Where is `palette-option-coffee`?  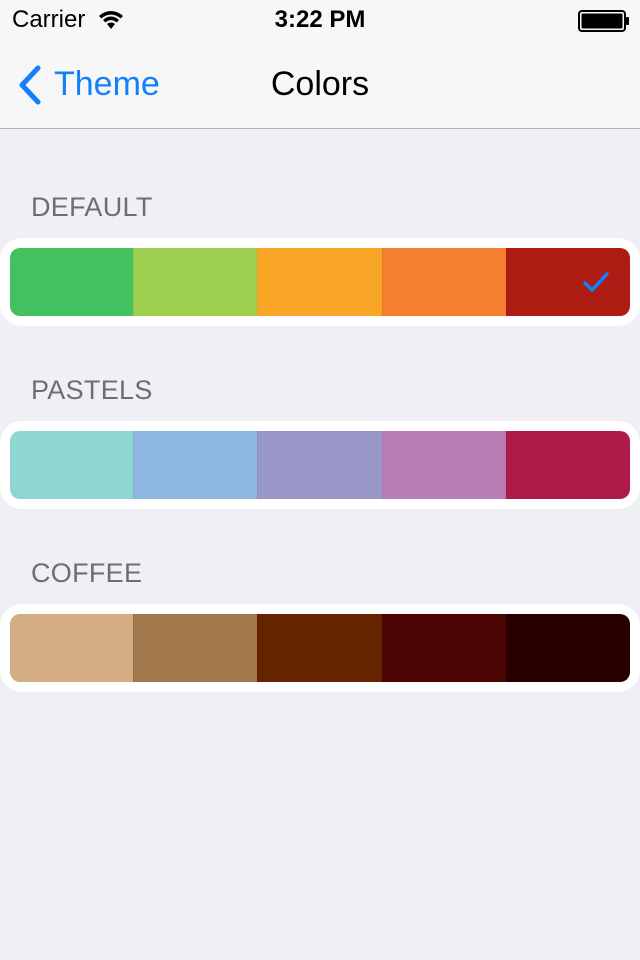 palette-option-coffee is located at coordinates (320, 648).